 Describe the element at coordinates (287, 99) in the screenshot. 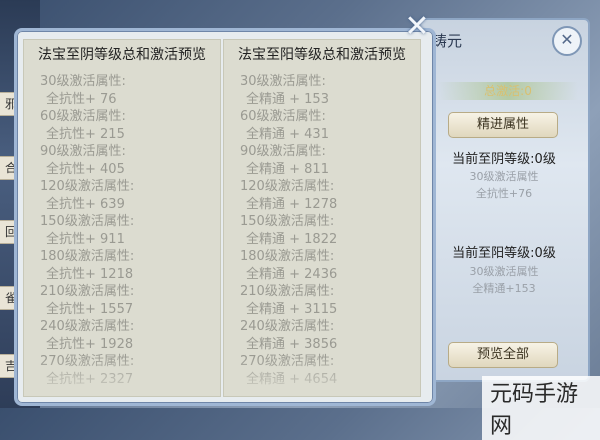

I see `activation-attribute-value: 全精通 + 153` at that location.